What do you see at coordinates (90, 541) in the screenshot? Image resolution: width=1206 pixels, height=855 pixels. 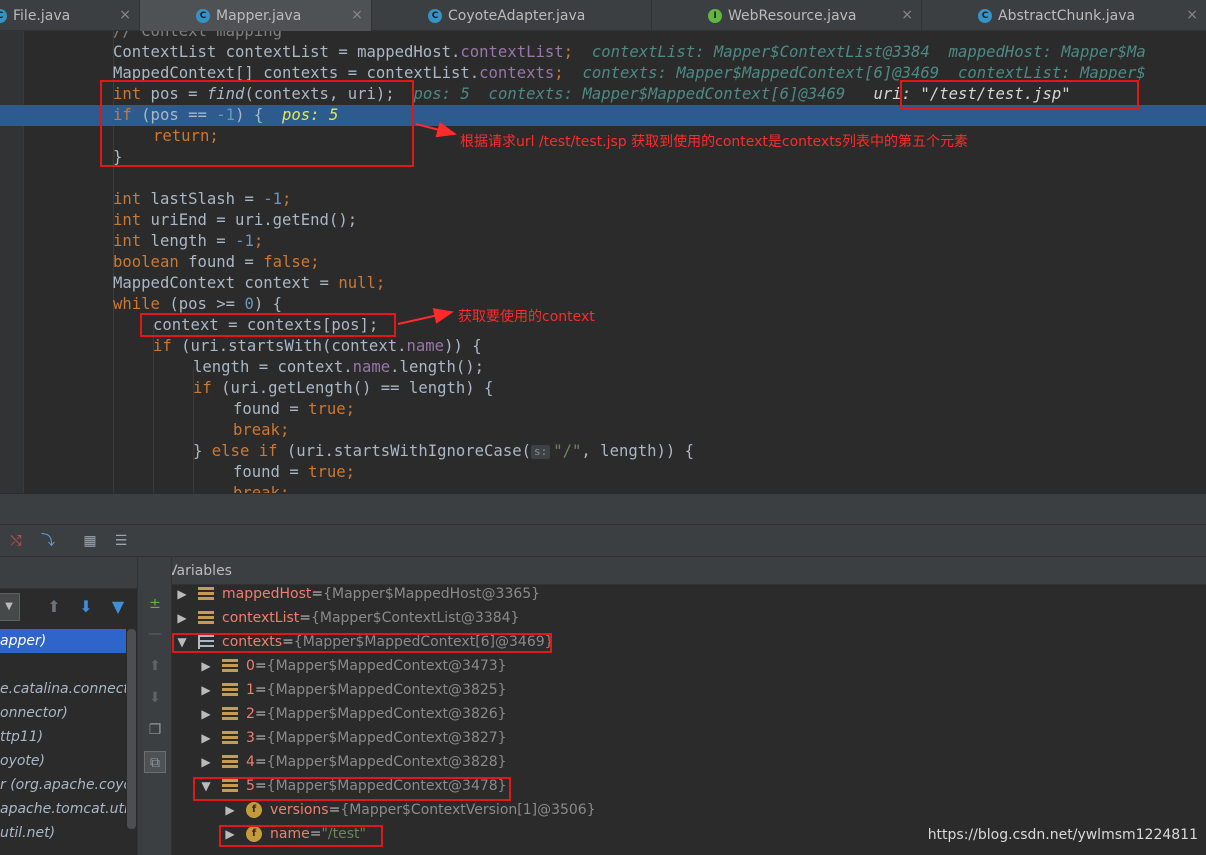 I see `evaluate-expression-icon: ▦` at bounding box center [90, 541].